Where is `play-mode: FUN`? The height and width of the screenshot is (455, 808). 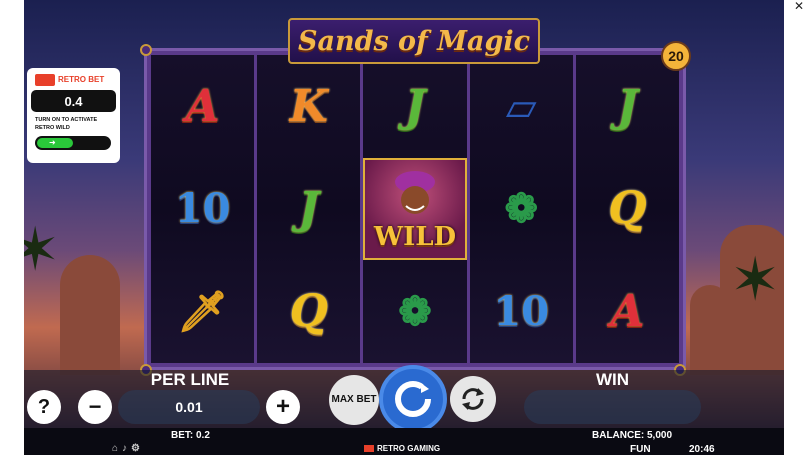
play-mode: FUN is located at coordinates (640, 449).